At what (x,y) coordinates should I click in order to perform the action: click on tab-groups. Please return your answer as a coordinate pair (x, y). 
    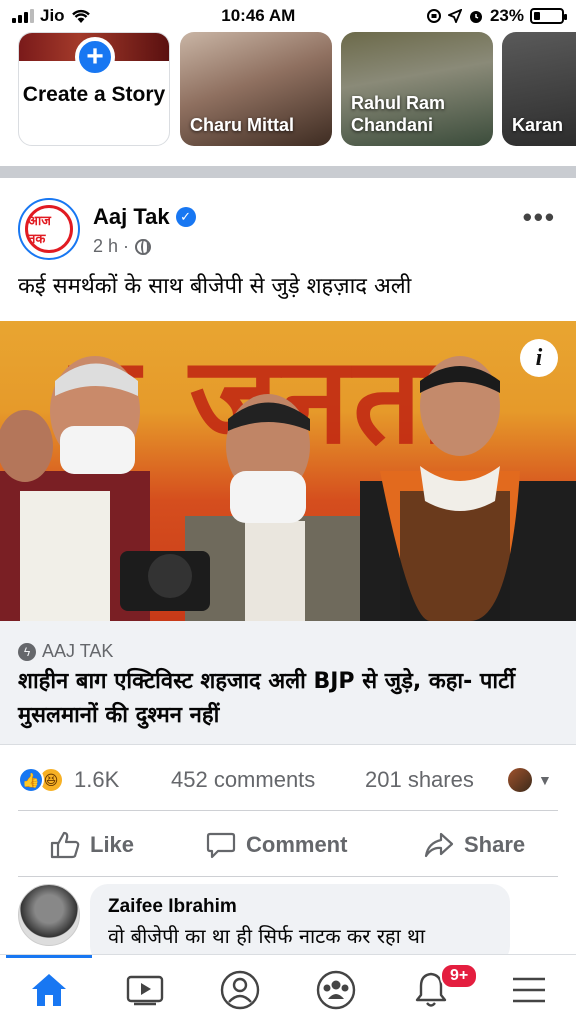
    Looking at the image, I should click on (336, 990).